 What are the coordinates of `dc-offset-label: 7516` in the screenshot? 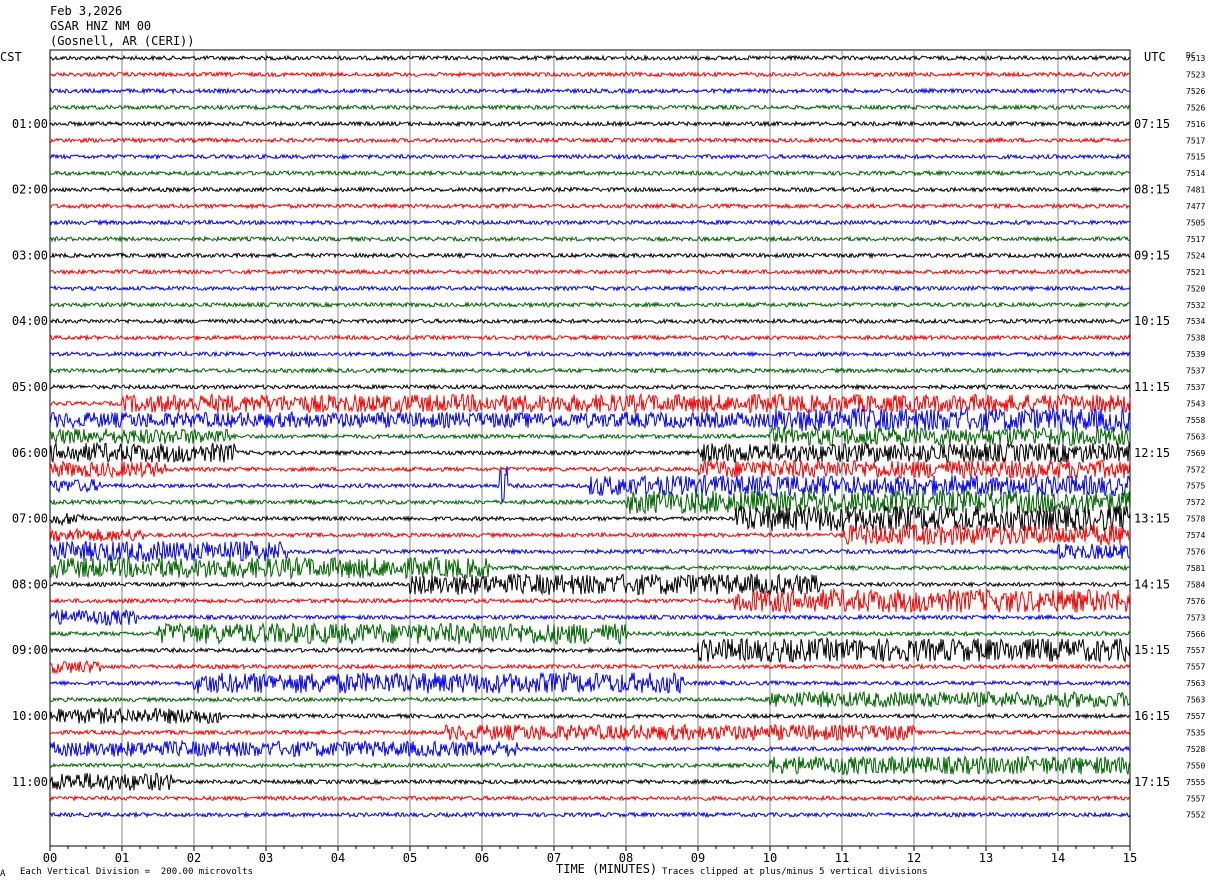 It's located at (1195, 124).